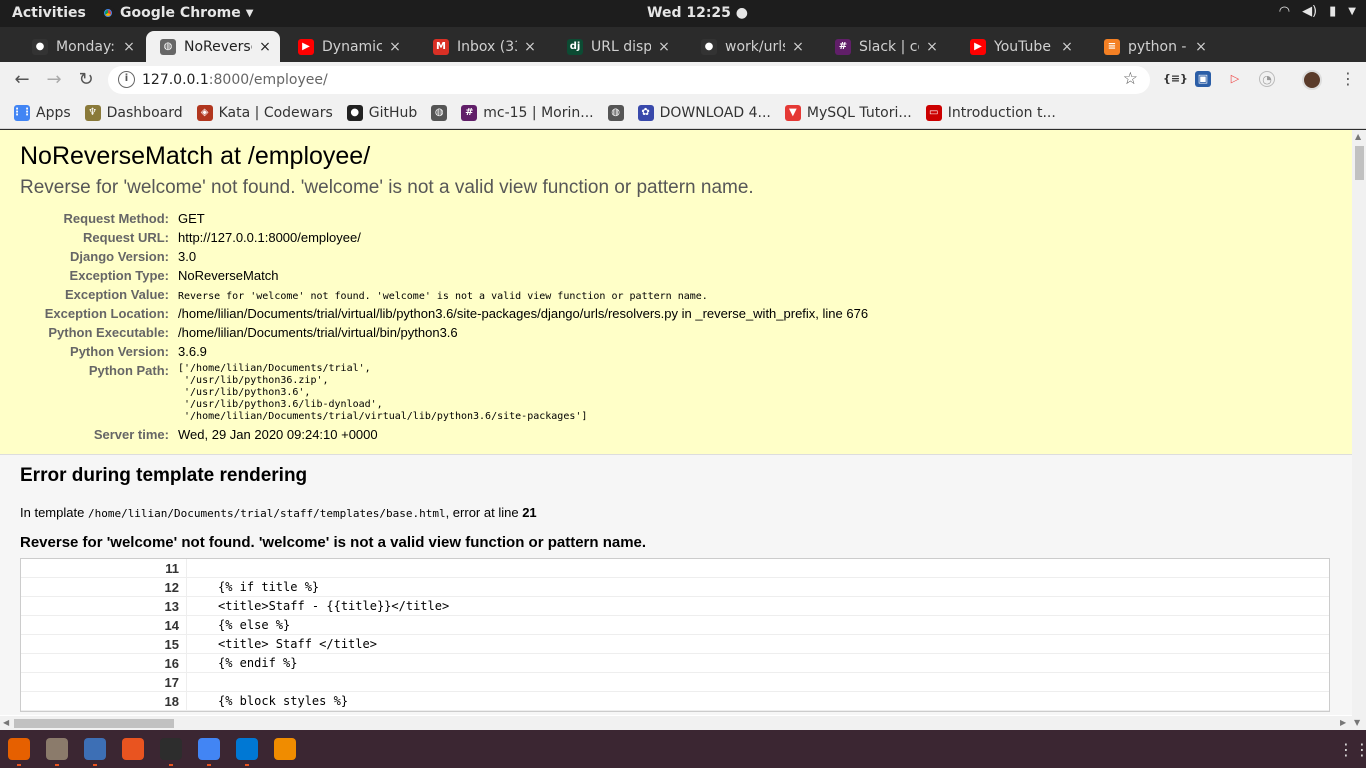  What do you see at coordinates (1343, 722) in the screenshot?
I see `scroll-right-icon: ▶` at bounding box center [1343, 722].